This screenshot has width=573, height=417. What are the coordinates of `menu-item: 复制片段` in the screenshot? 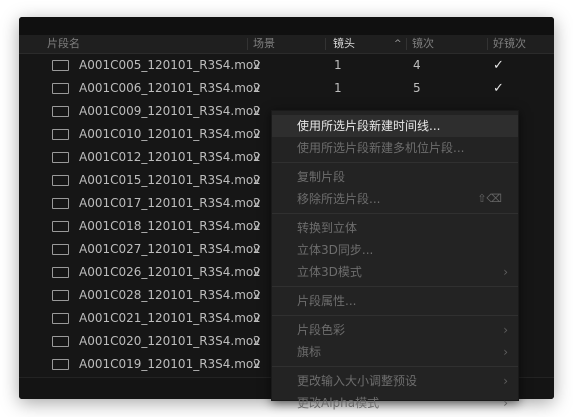 It's located at (395, 177).